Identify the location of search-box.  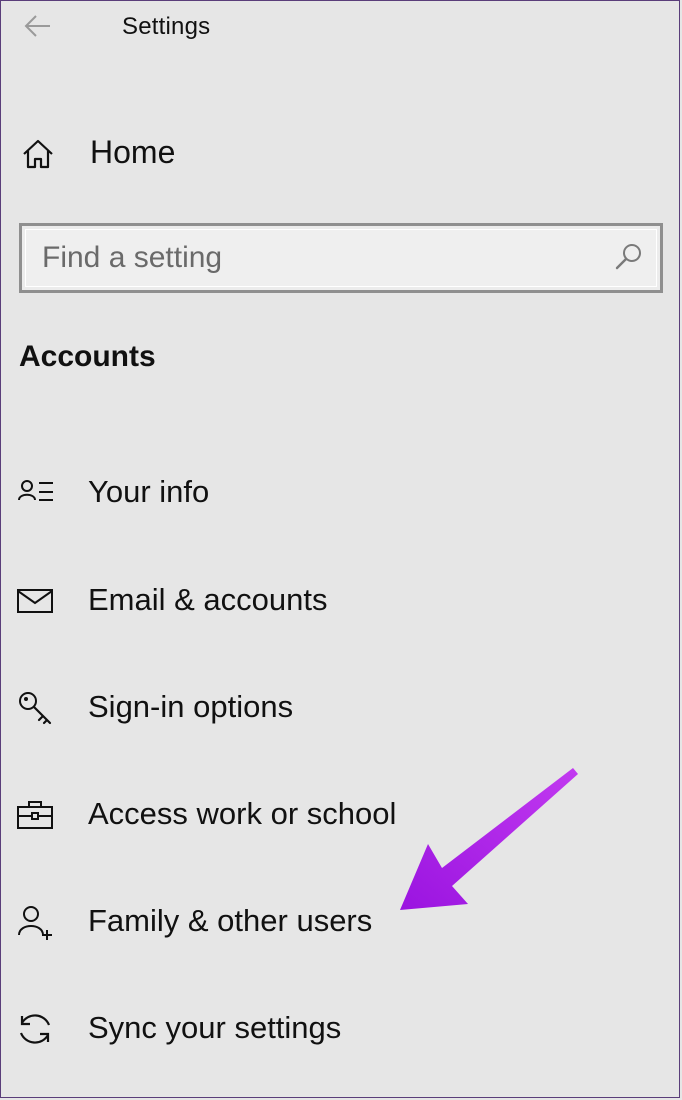
(341, 258).